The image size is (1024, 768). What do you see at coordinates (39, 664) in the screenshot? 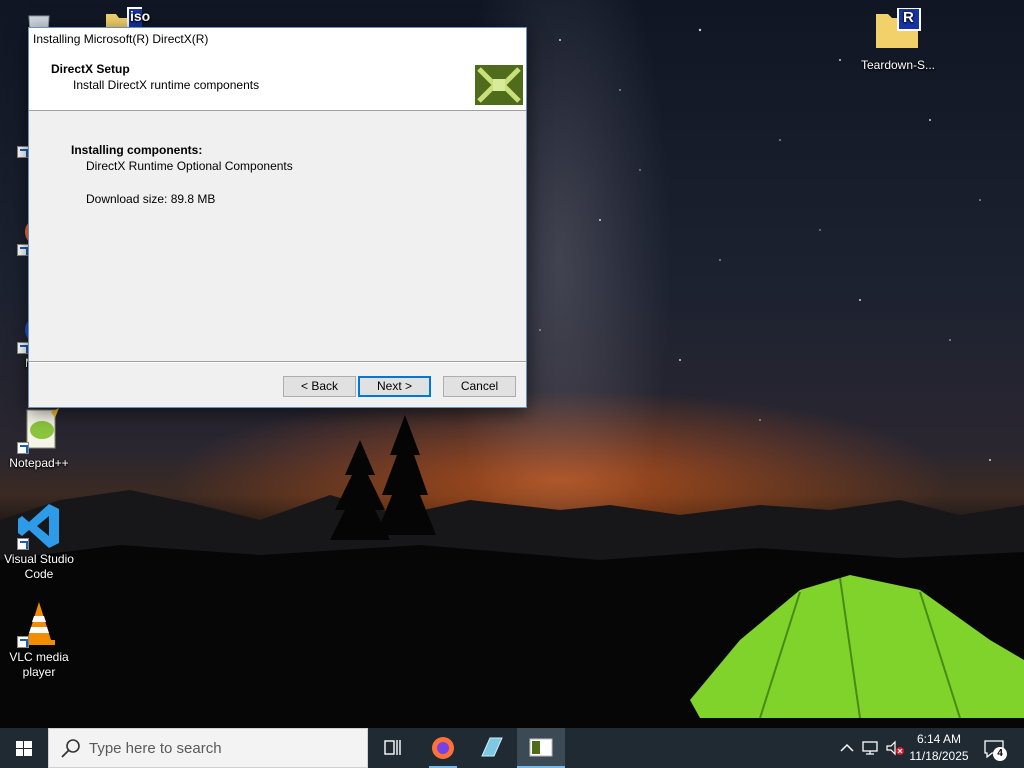
I see `desktop-icon-label: VLC media player` at bounding box center [39, 664].